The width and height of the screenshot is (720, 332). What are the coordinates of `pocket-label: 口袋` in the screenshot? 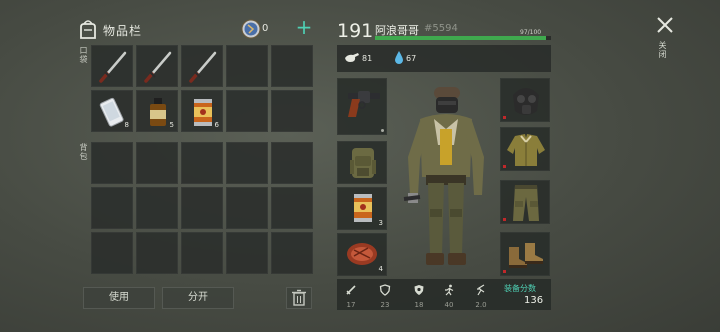 It's located at (83, 55).